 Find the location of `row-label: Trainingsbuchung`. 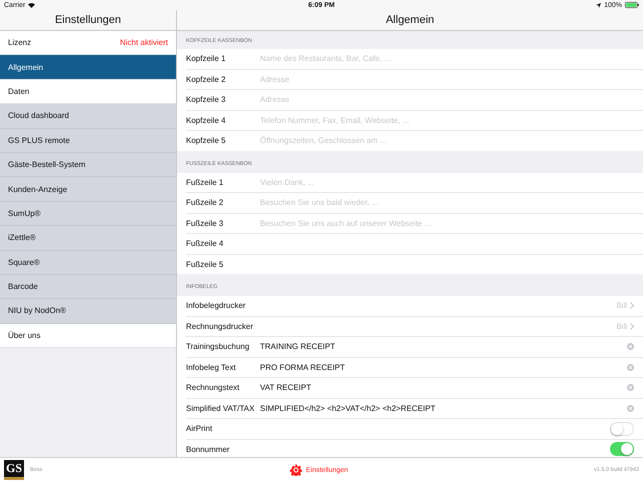

row-label: Trainingsbuchung is located at coordinates (218, 347).